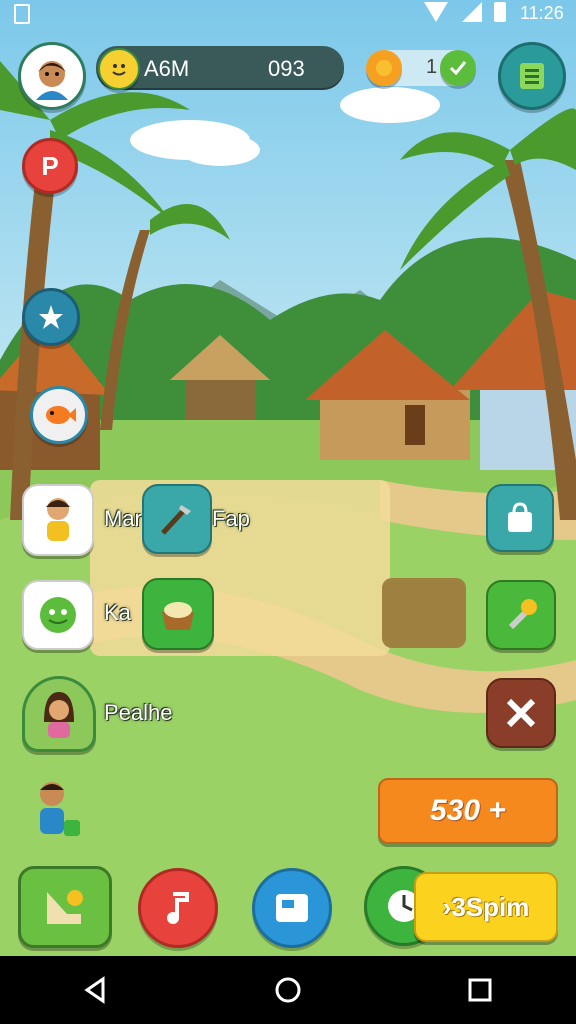 This screenshot has height=1024, width=576. I want to click on photo-frame-icon, so click(292, 908).